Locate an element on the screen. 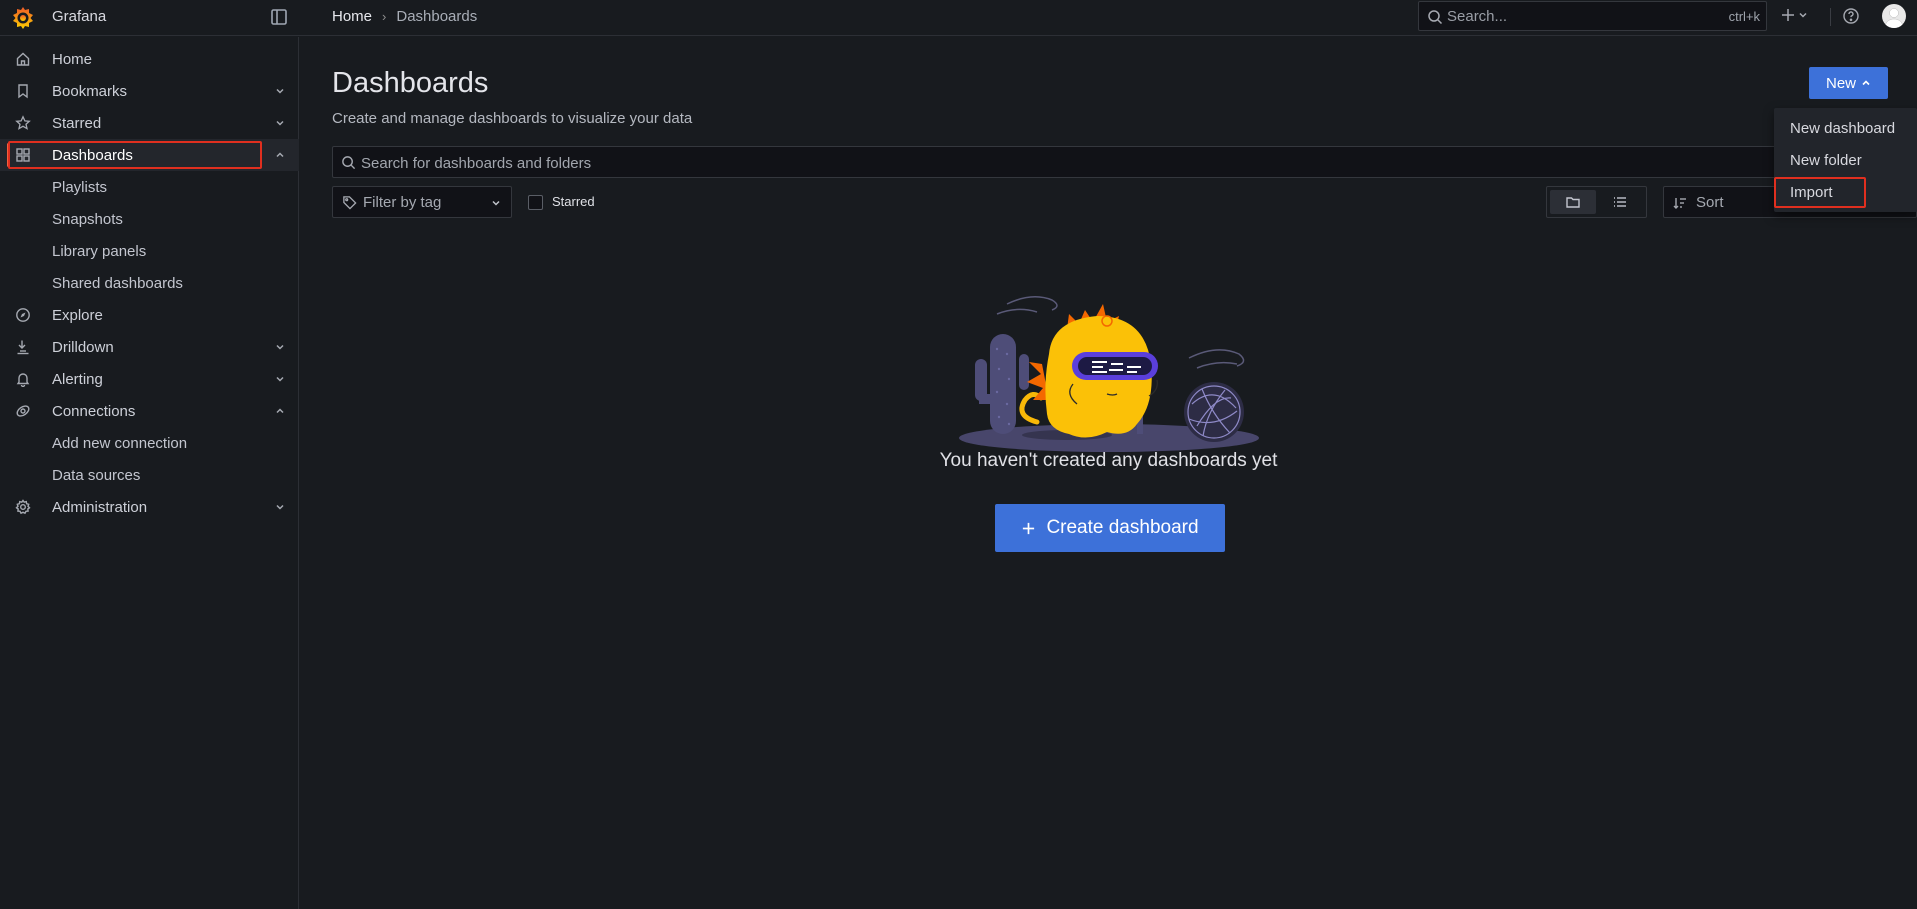 The width and height of the screenshot is (1917, 909). menu-item-label: New dashboard is located at coordinates (1843, 128).